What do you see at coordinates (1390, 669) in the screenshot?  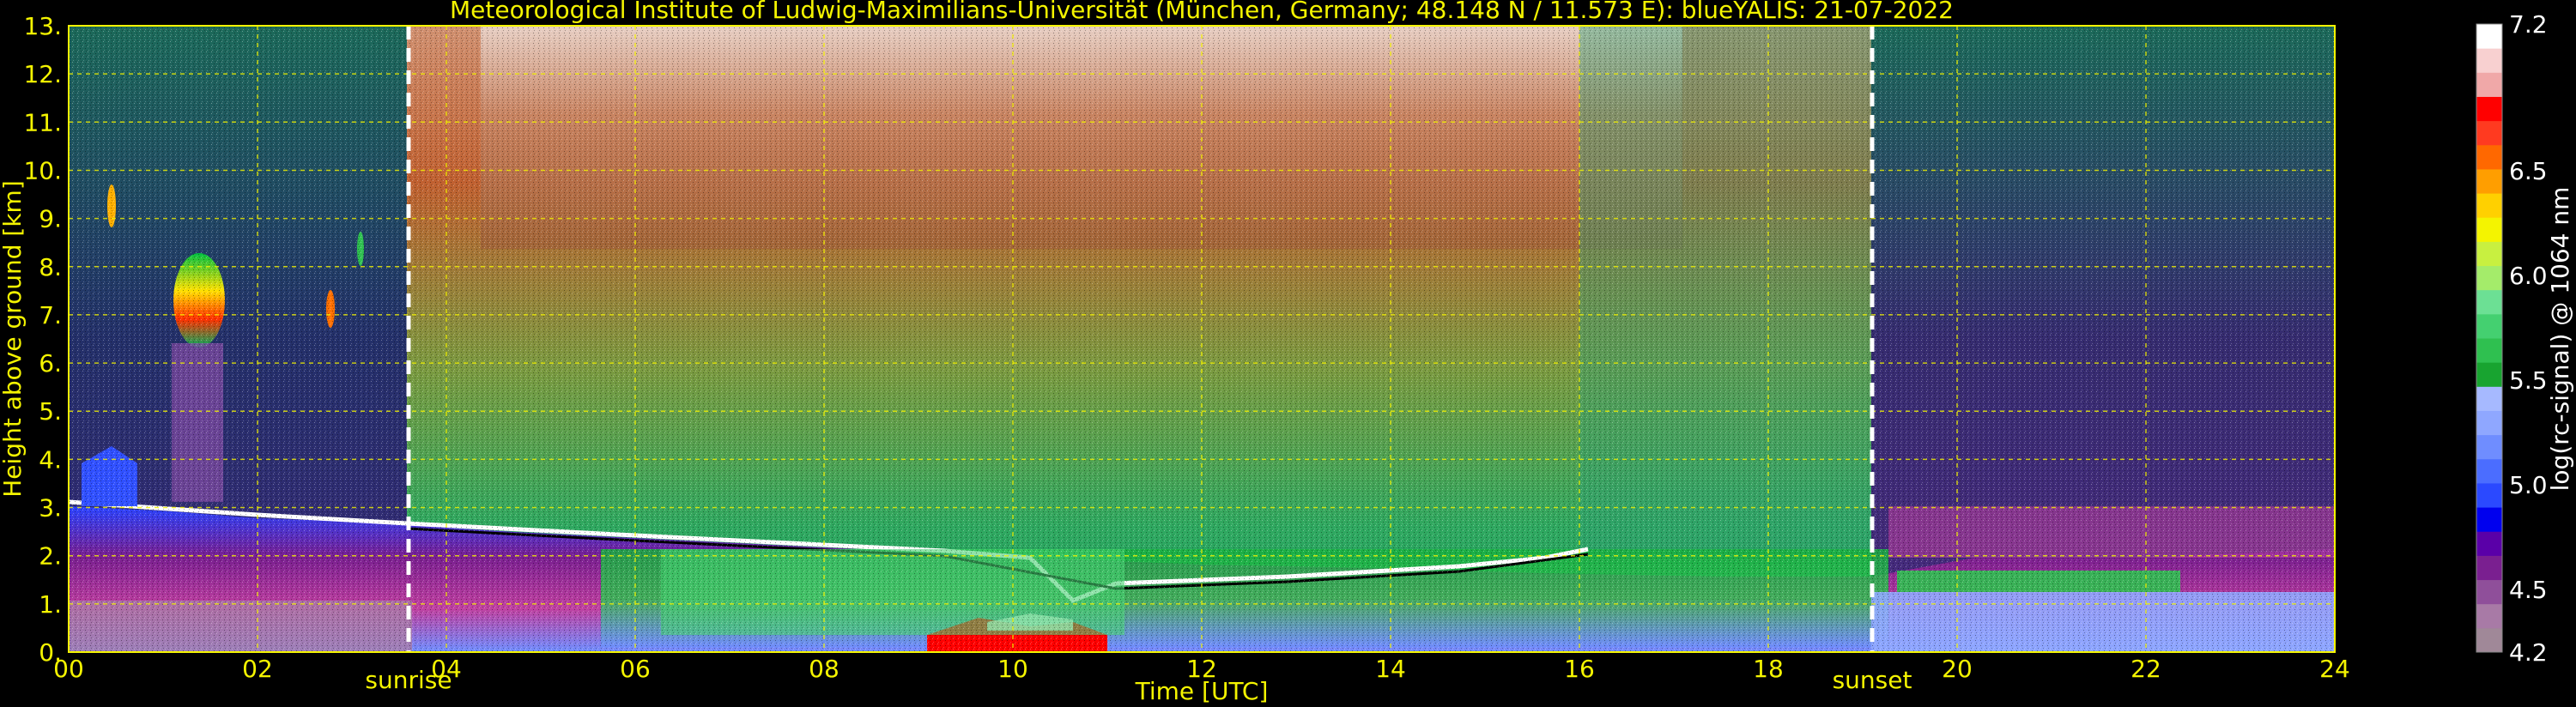 I see `x-tick-label: 14` at bounding box center [1390, 669].